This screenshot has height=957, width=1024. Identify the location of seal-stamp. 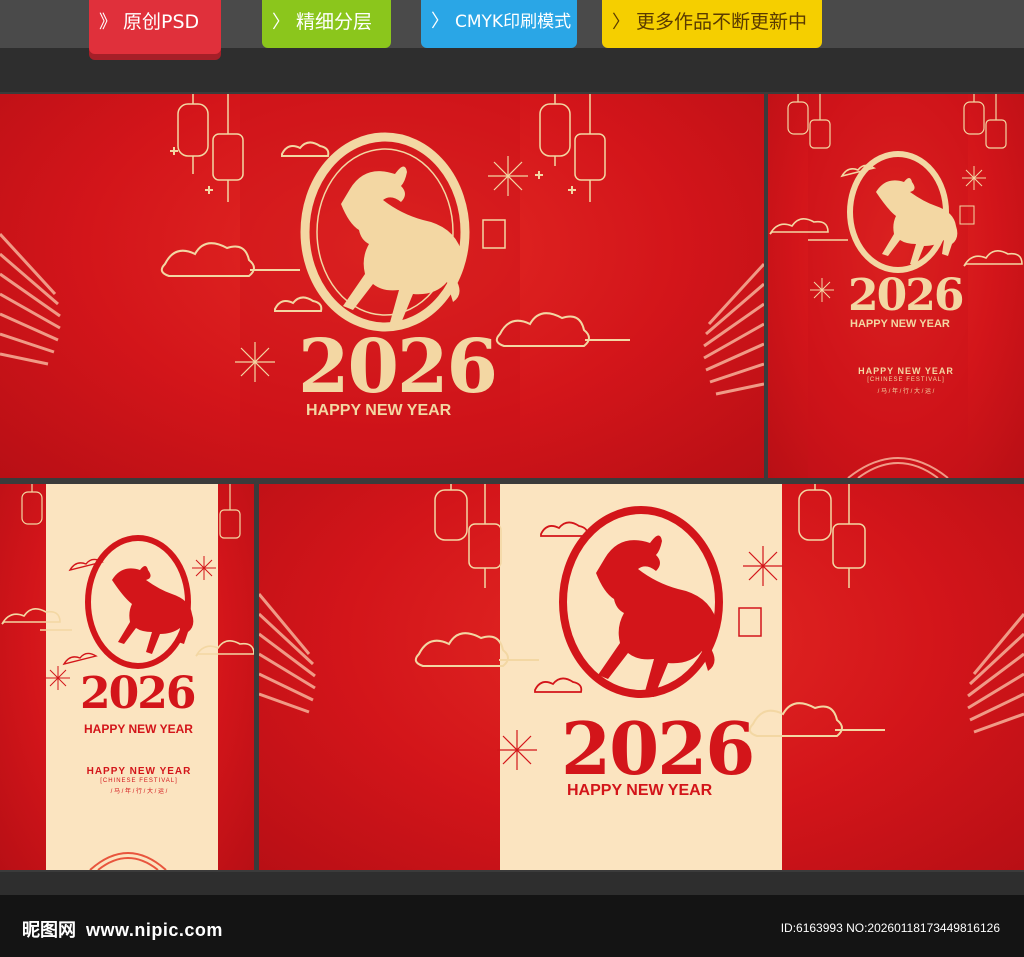
(750, 622).